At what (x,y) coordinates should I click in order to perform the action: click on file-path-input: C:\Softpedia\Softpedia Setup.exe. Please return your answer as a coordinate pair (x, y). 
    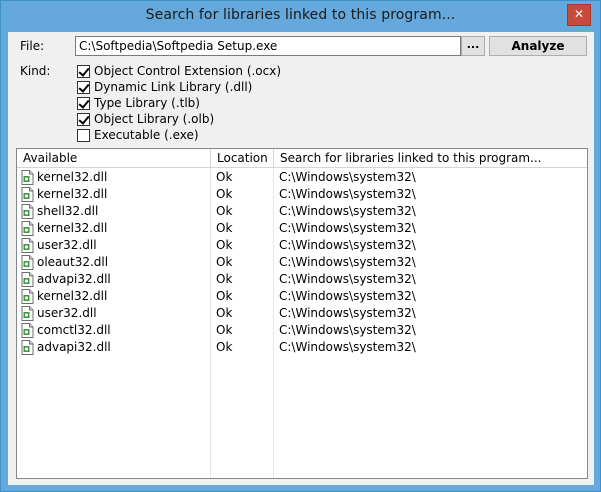
    Looking at the image, I should click on (268, 46).